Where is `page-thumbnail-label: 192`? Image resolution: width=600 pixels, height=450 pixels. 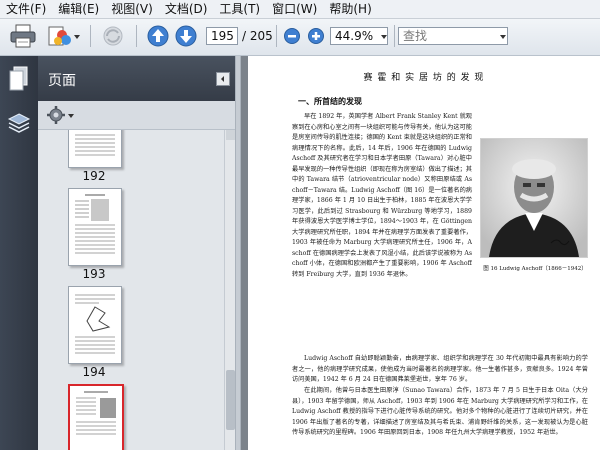
page-thumbnail-label: 192 is located at coordinates (94, 176).